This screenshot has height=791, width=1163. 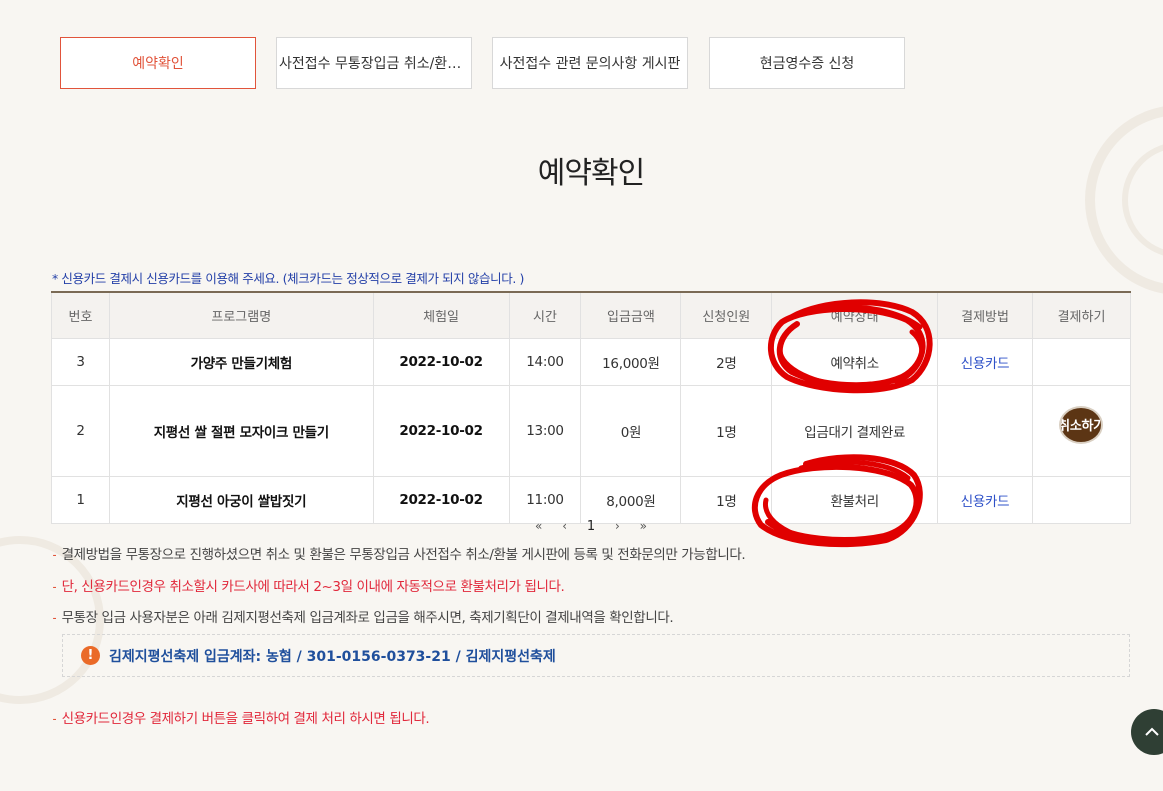 I want to click on header-date: 체험일, so click(x=441, y=315).